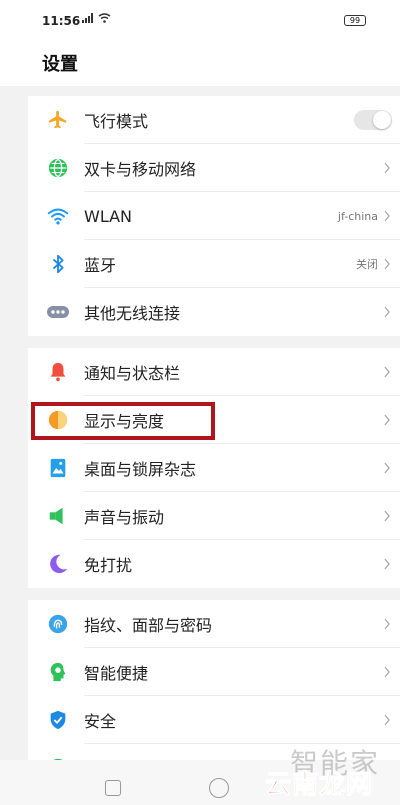 This screenshot has width=400, height=805. I want to click on bell-icon, so click(58, 372).